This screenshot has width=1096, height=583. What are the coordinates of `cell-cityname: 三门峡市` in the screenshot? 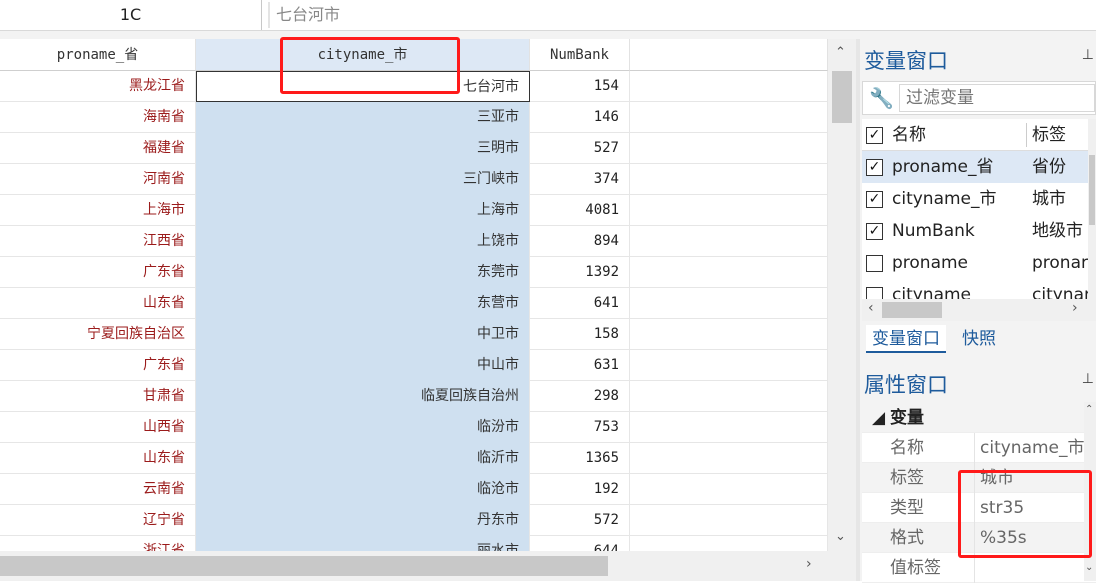 It's located at (363, 179).